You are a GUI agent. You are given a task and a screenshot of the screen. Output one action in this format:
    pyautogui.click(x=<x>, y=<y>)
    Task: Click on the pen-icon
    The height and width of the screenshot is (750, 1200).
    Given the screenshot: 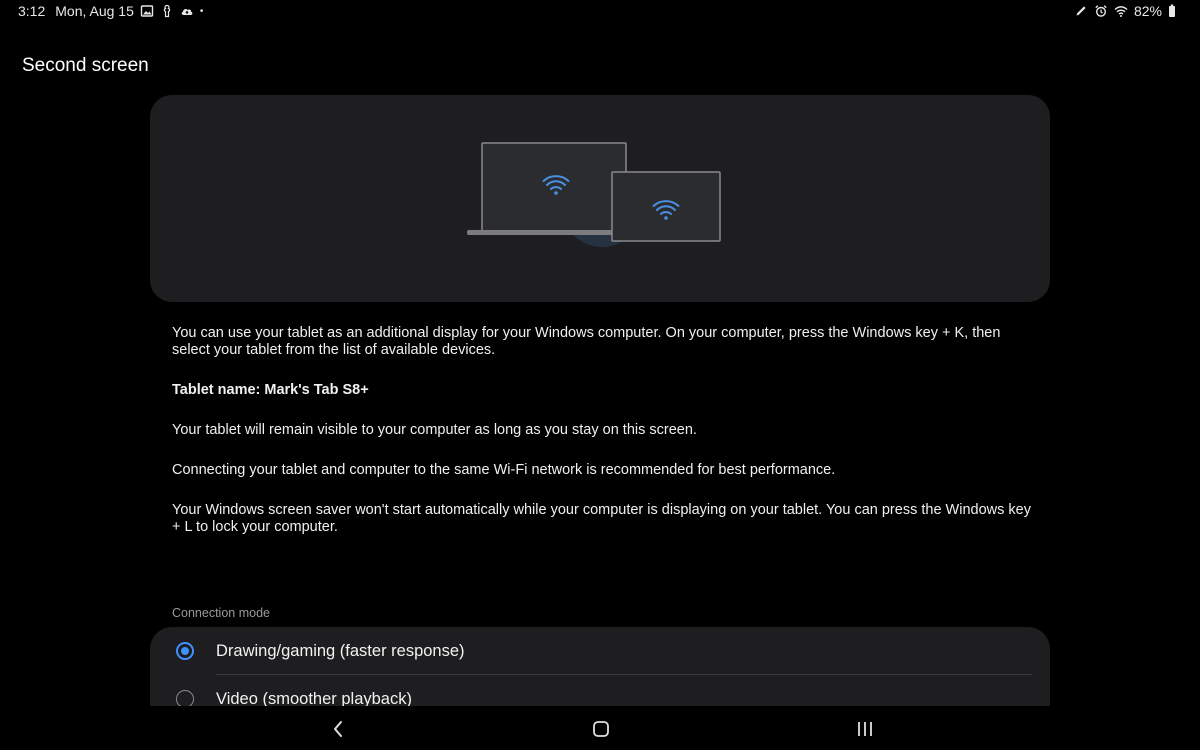 What is the action you would take?
    pyautogui.click(x=1081, y=11)
    